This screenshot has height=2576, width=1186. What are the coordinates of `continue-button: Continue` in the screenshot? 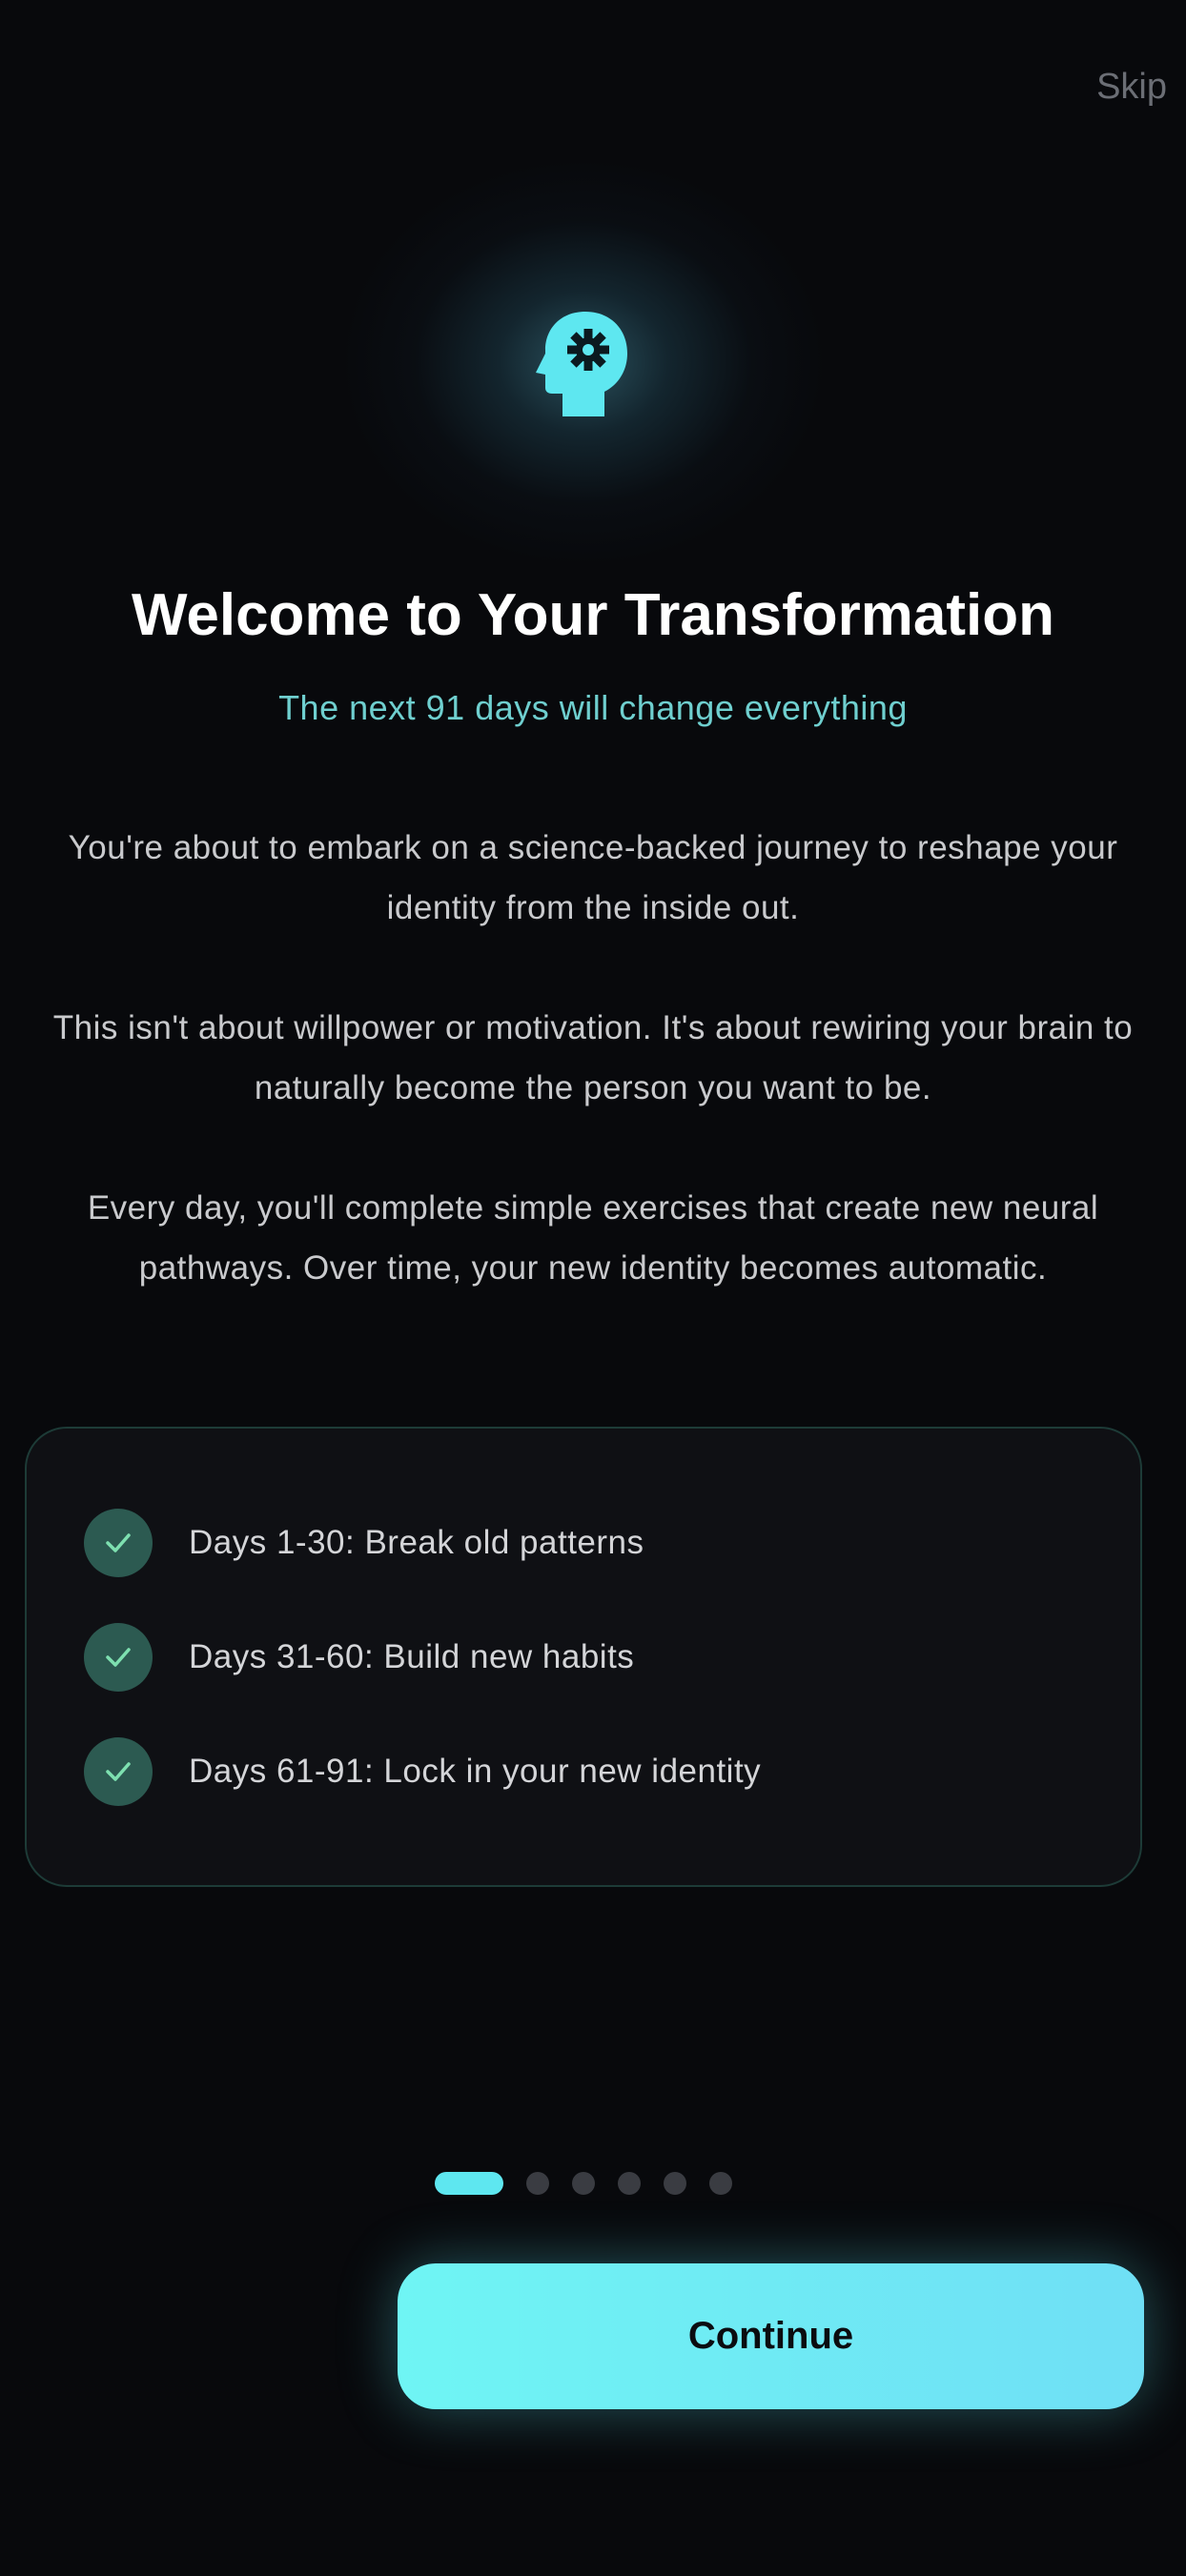 It's located at (771, 2336).